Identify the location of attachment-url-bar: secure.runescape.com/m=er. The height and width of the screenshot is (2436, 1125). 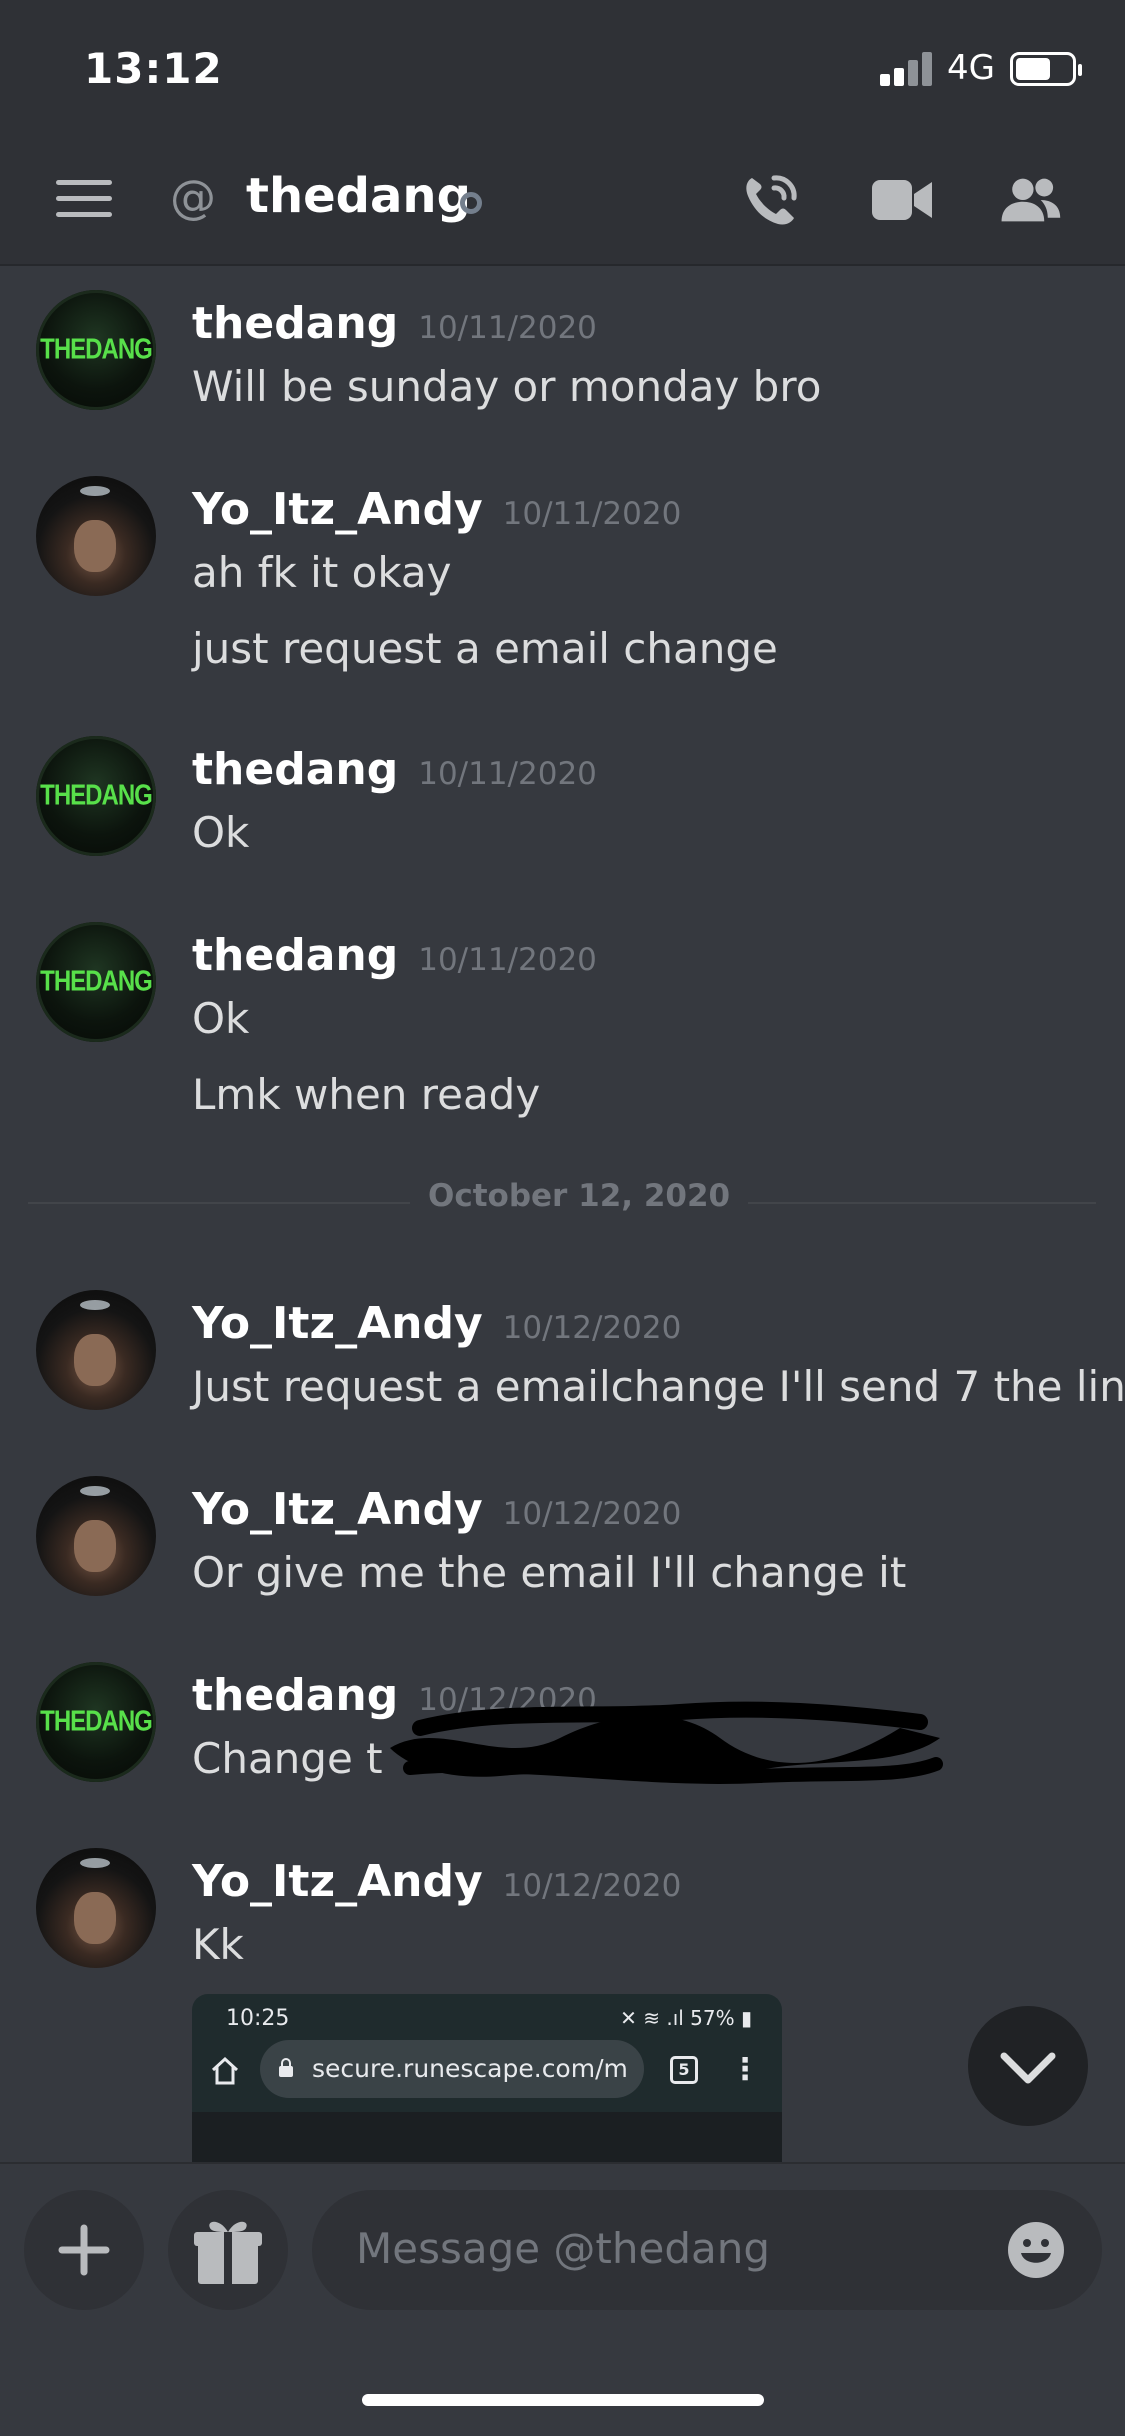
(452, 2069).